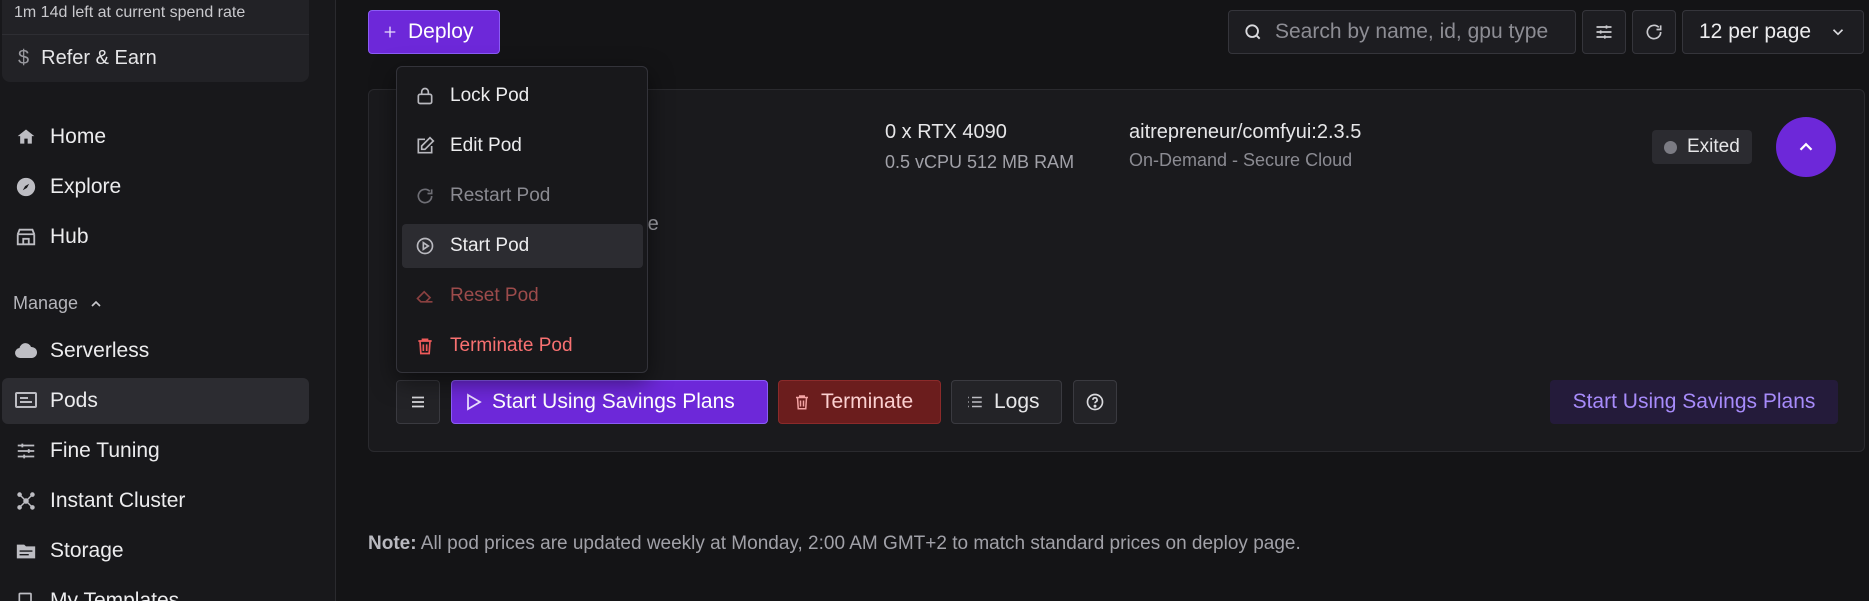 The image size is (1869, 601). I want to click on refer-earn-link: $ Refer & Earn, so click(157, 58).